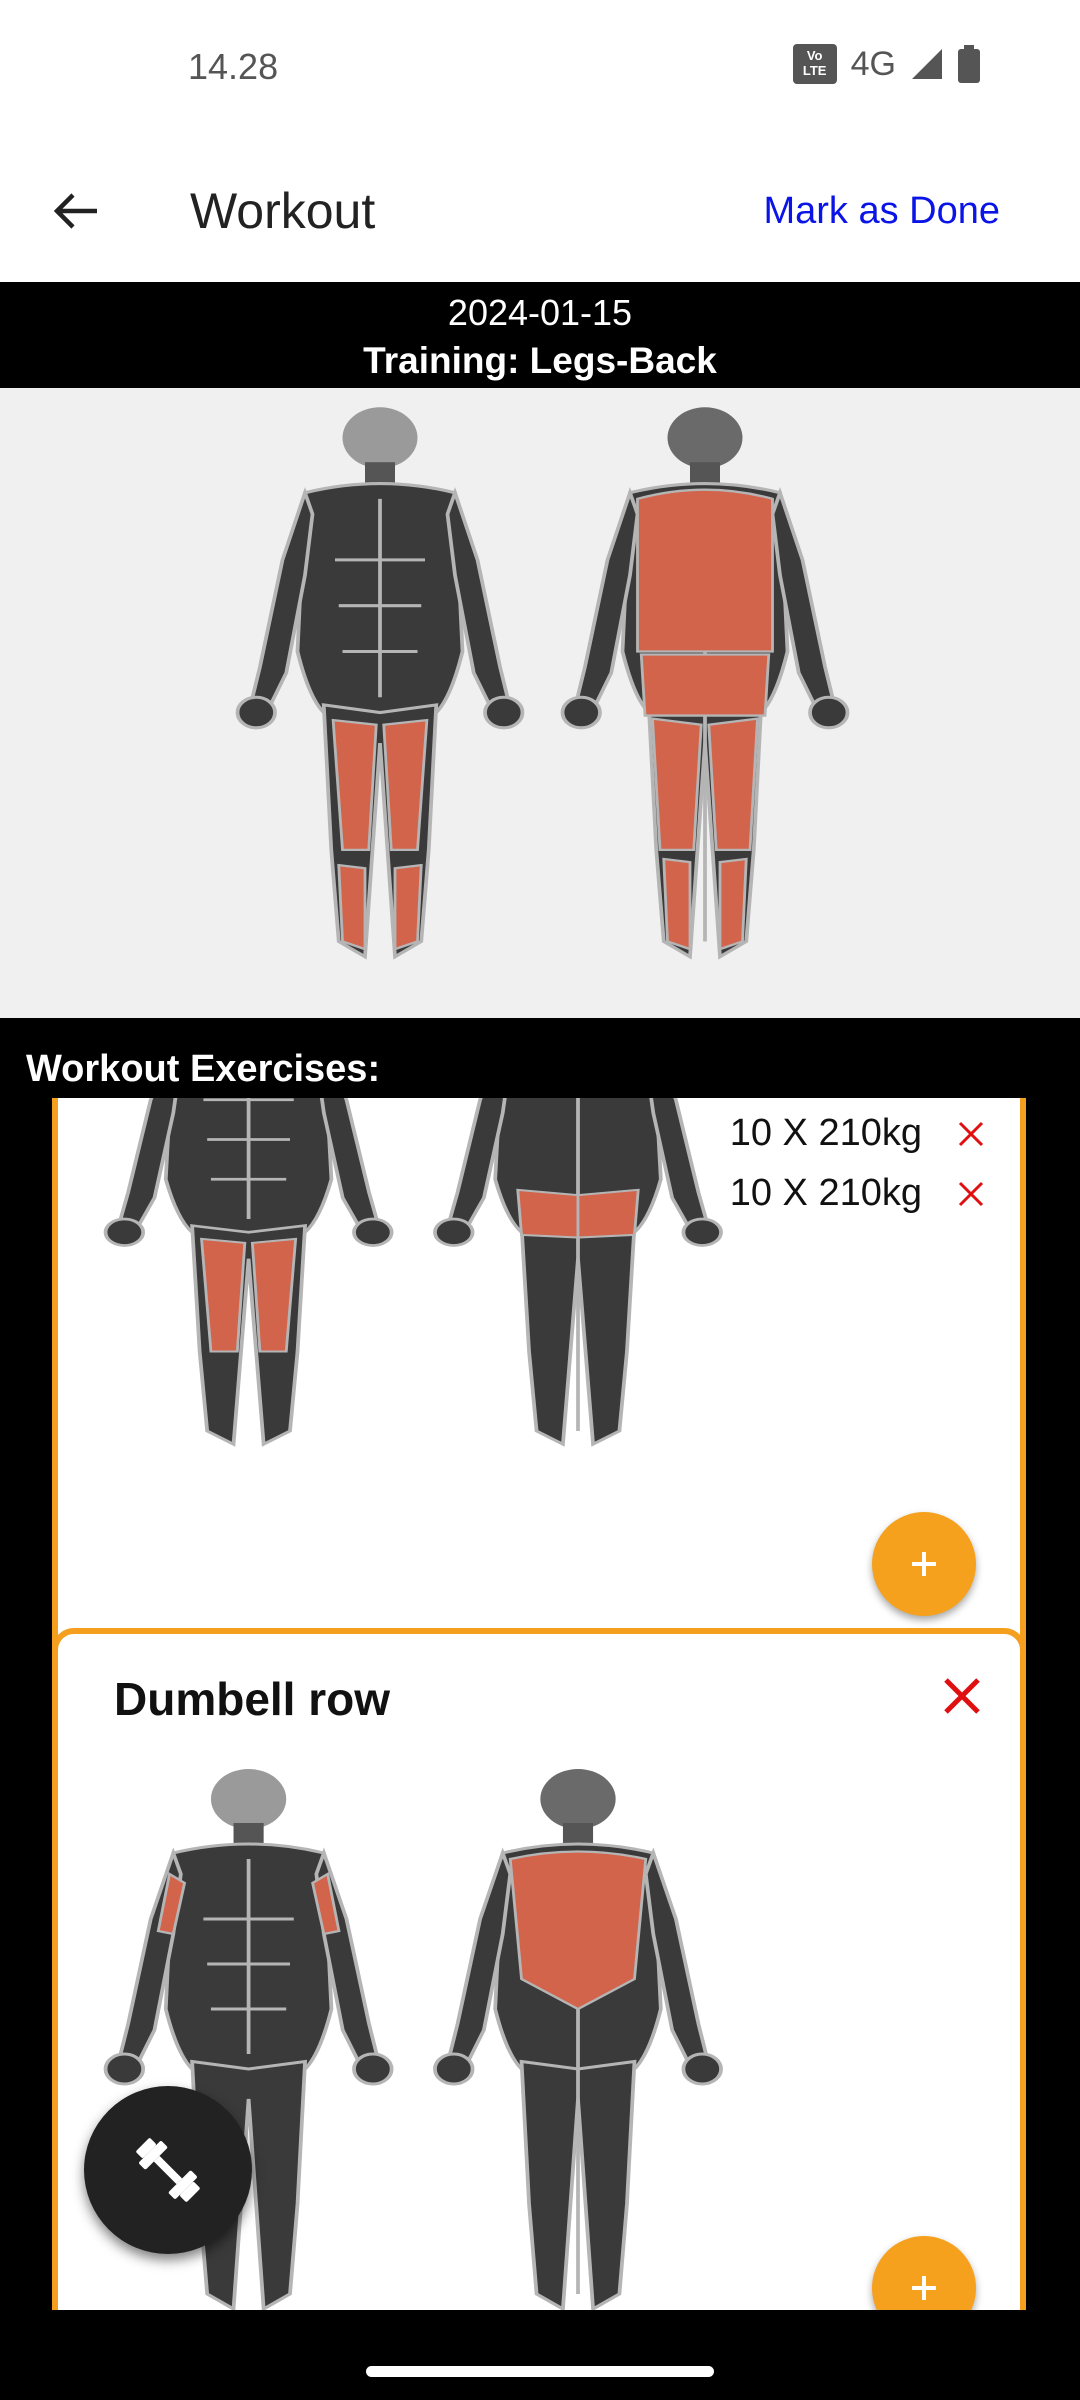 The width and height of the screenshot is (1080, 2400). I want to click on training-name: Training: Legs-Back, so click(540, 360).